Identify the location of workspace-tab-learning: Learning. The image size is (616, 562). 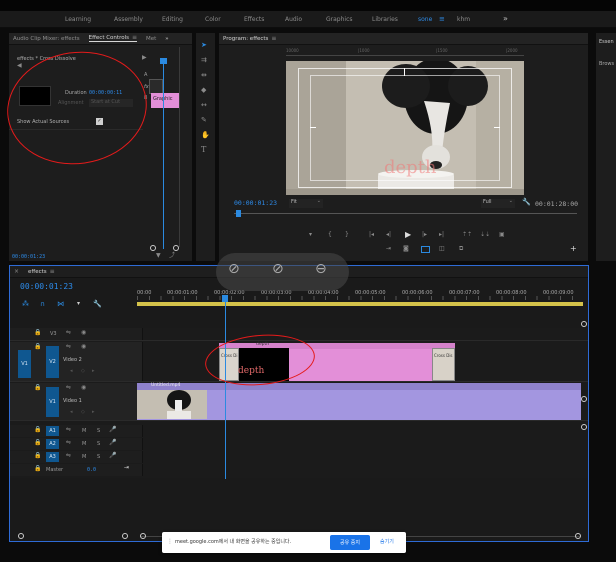
(78, 19).